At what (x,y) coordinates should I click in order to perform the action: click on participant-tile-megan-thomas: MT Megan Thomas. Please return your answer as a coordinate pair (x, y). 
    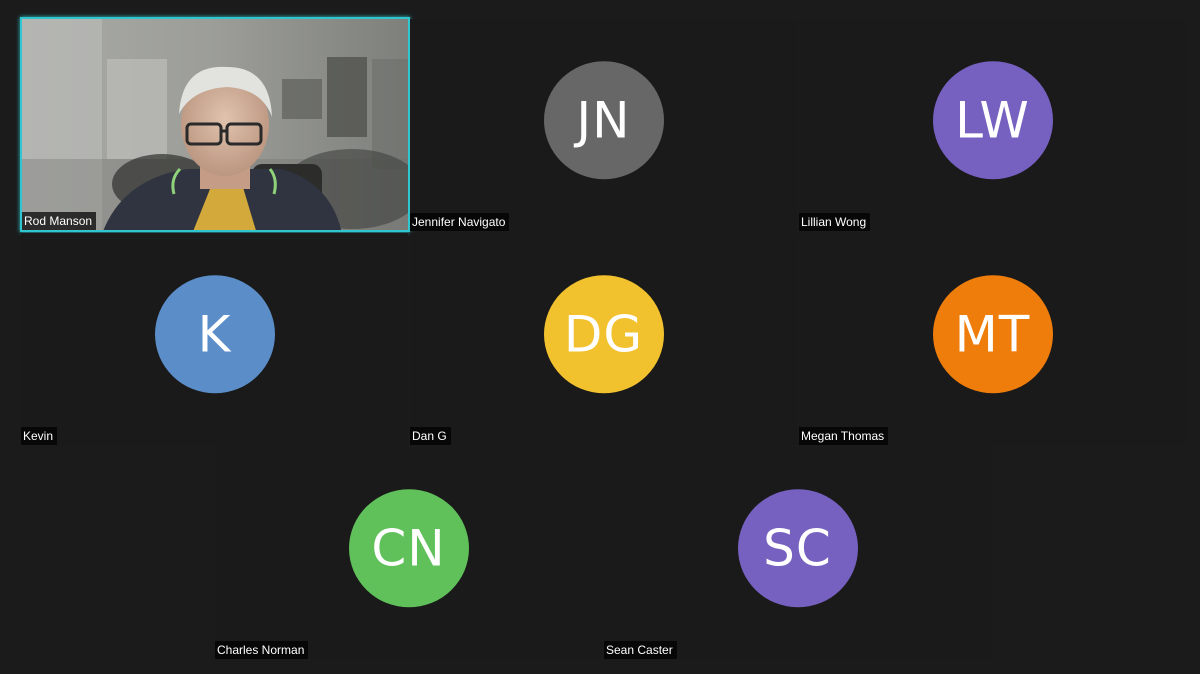
    Looking at the image, I should click on (992, 339).